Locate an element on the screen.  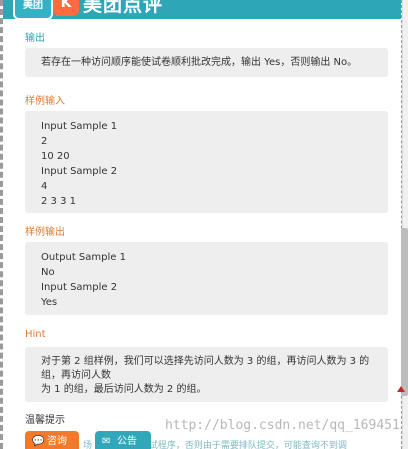
csdn-watermark: http://blog.csdn.net/qq_16945125 is located at coordinates (283, 425).